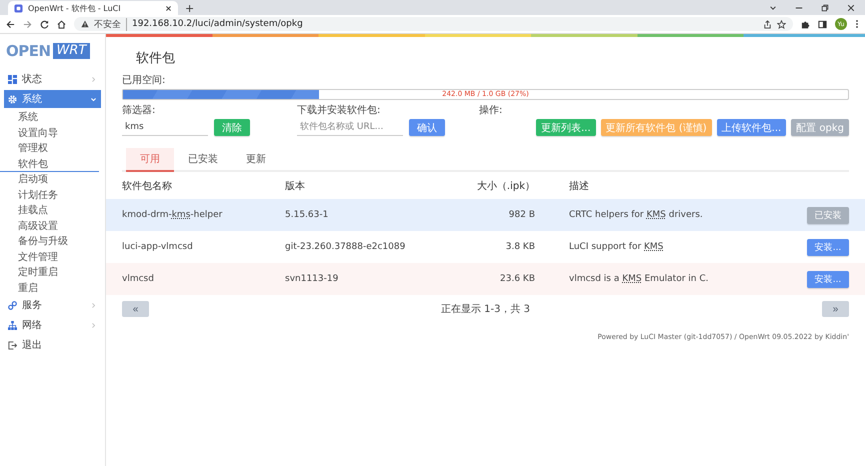 The width and height of the screenshot is (865, 466). What do you see at coordinates (75, 8) in the screenshot?
I see `tab-title: OpenWrt - 软件包 - LuCI` at bounding box center [75, 8].